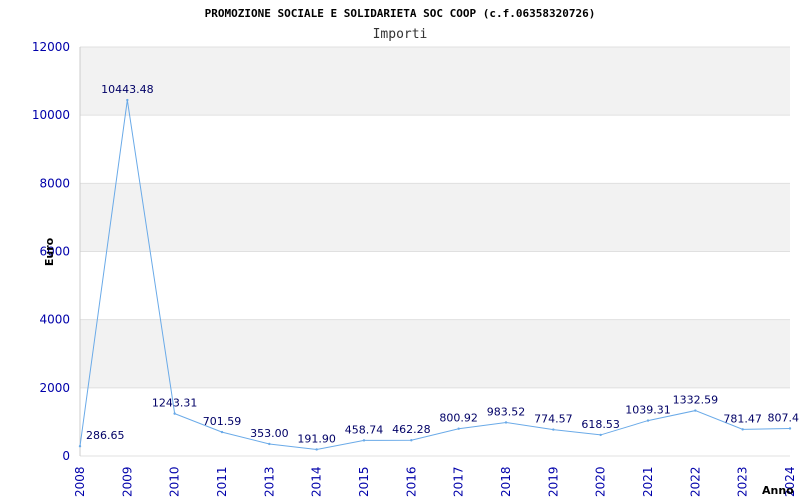 The height and width of the screenshot is (500, 800). I want to click on y-axis-label: Euro, so click(49, 251).